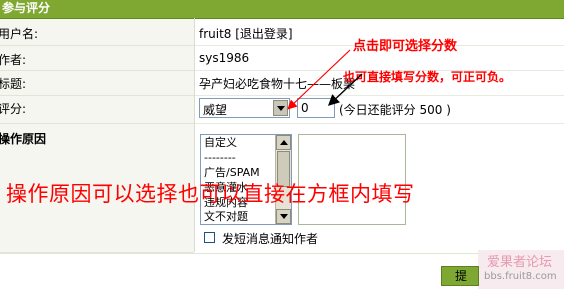 Image resolution: width=564 pixels, height=289 pixels. What do you see at coordinates (520, 276) in the screenshot?
I see `watermark-url: bbs.fruit8.com` at bounding box center [520, 276].